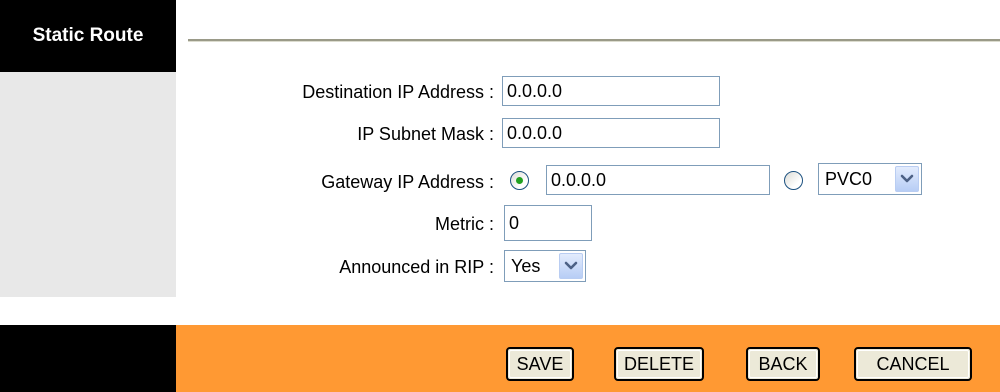  I want to click on gateway-interface-radio, so click(793, 180).